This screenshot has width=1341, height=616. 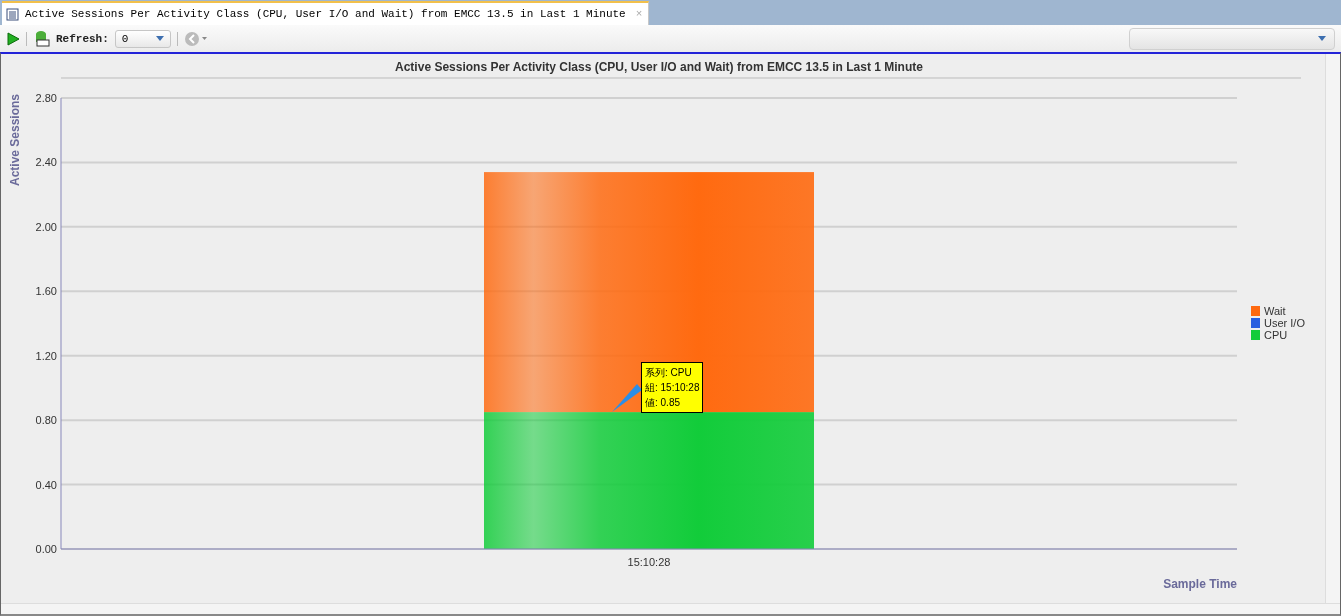 What do you see at coordinates (46, 484) in the screenshot?
I see `y-tick-label: 0.40` at bounding box center [46, 484].